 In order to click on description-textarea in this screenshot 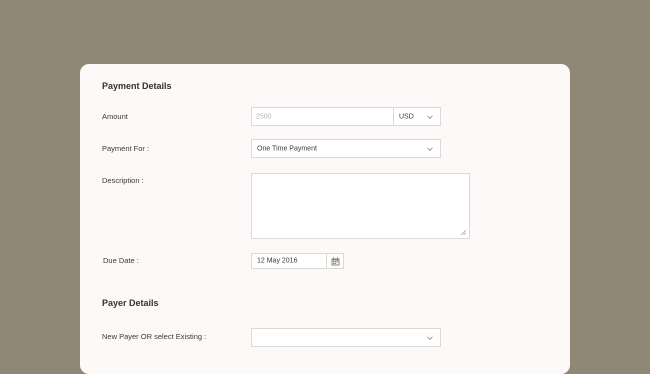, I will do `click(360, 206)`.